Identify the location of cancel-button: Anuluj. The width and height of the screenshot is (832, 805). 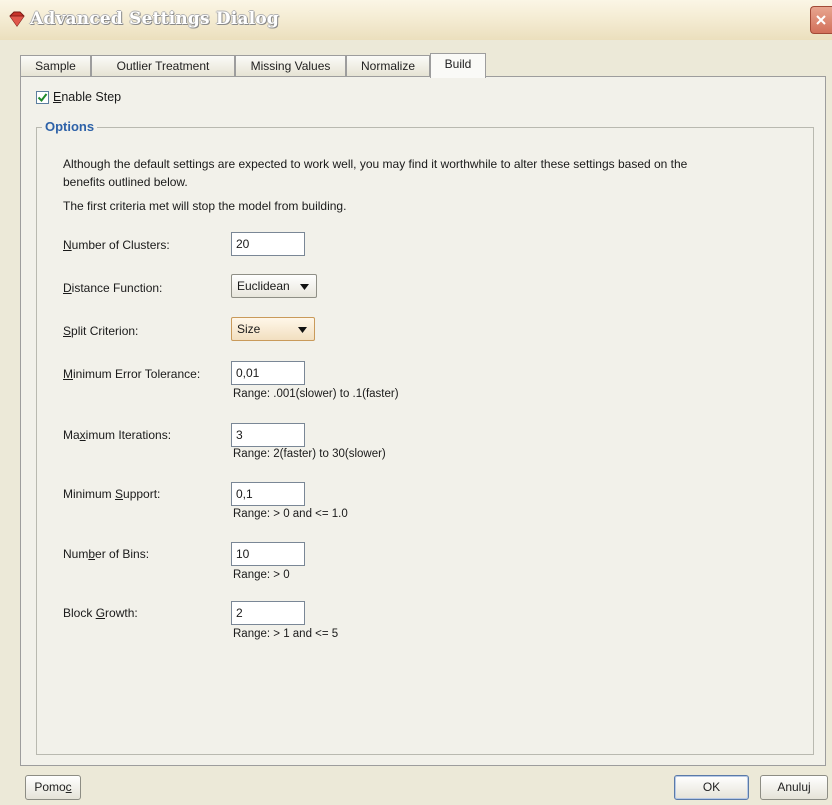
(794, 787).